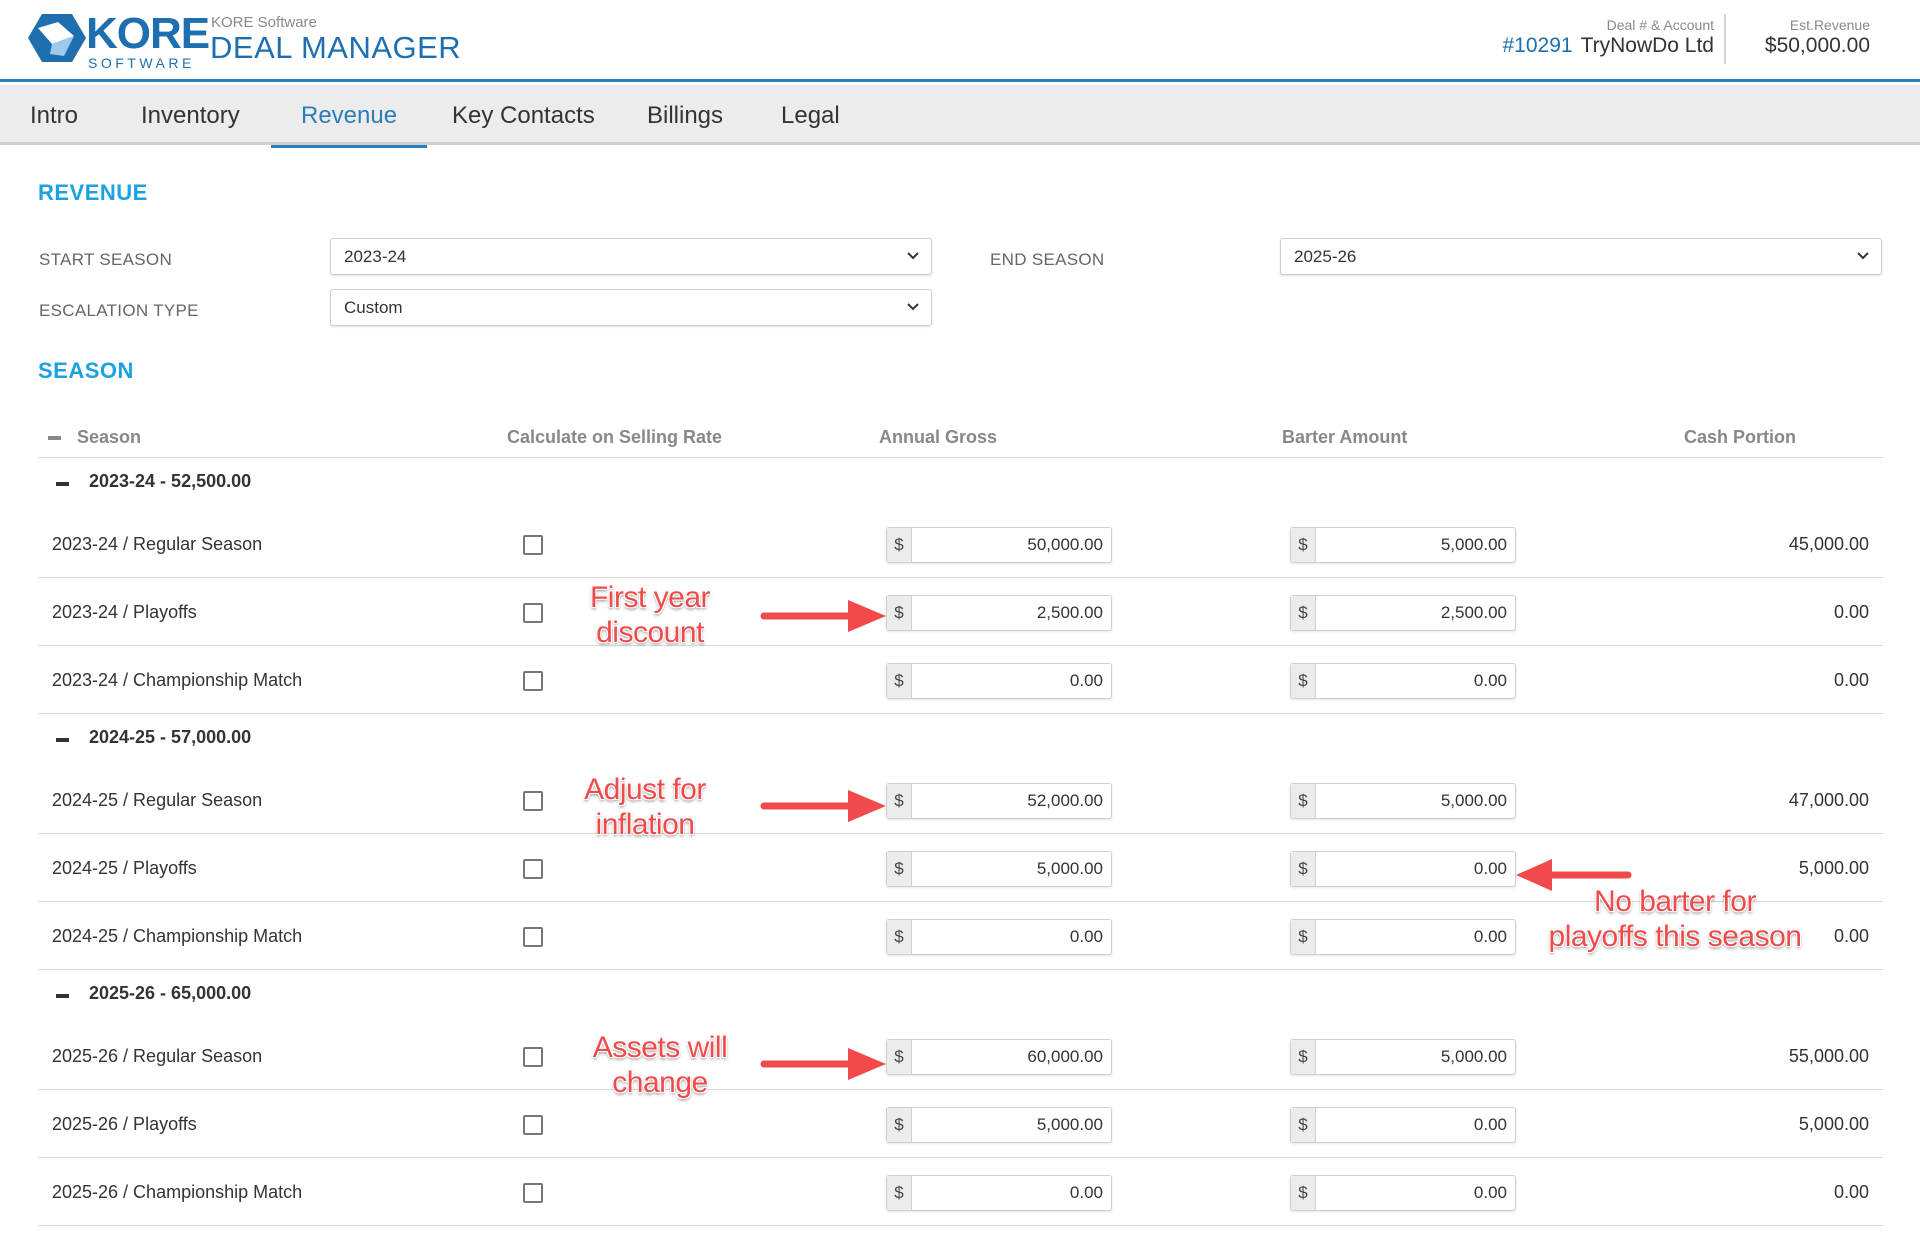 This screenshot has width=1920, height=1245. Describe the element at coordinates (1675, 901) in the screenshot. I see `annotation-line: No barter for` at that location.